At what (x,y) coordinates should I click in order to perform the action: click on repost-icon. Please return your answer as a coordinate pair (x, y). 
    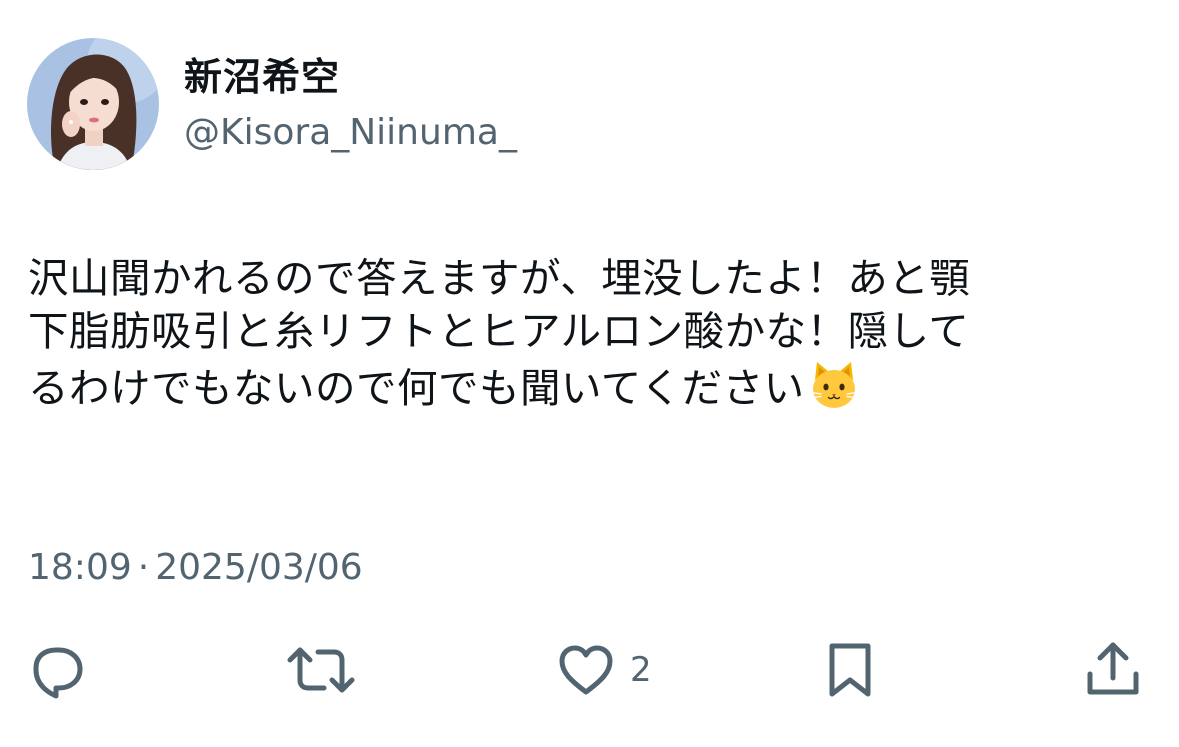
    Looking at the image, I should click on (321, 670).